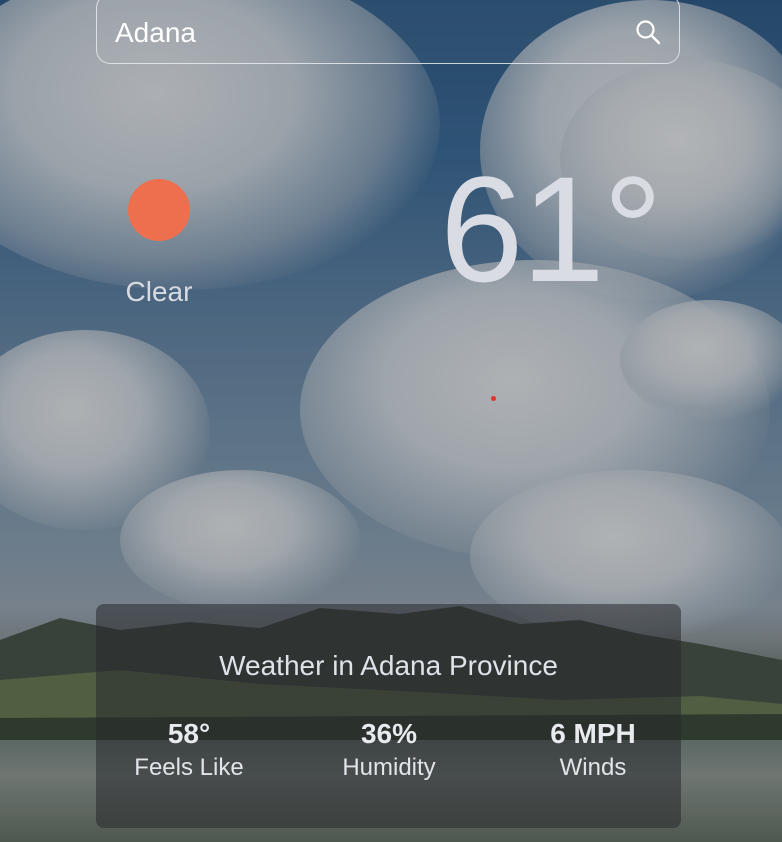 Image resolution: width=782 pixels, height=842 pixels. What do you see at coordinates (648, 32) in the screenshot?
I see `search-icon` at bounding box center [648, 32].